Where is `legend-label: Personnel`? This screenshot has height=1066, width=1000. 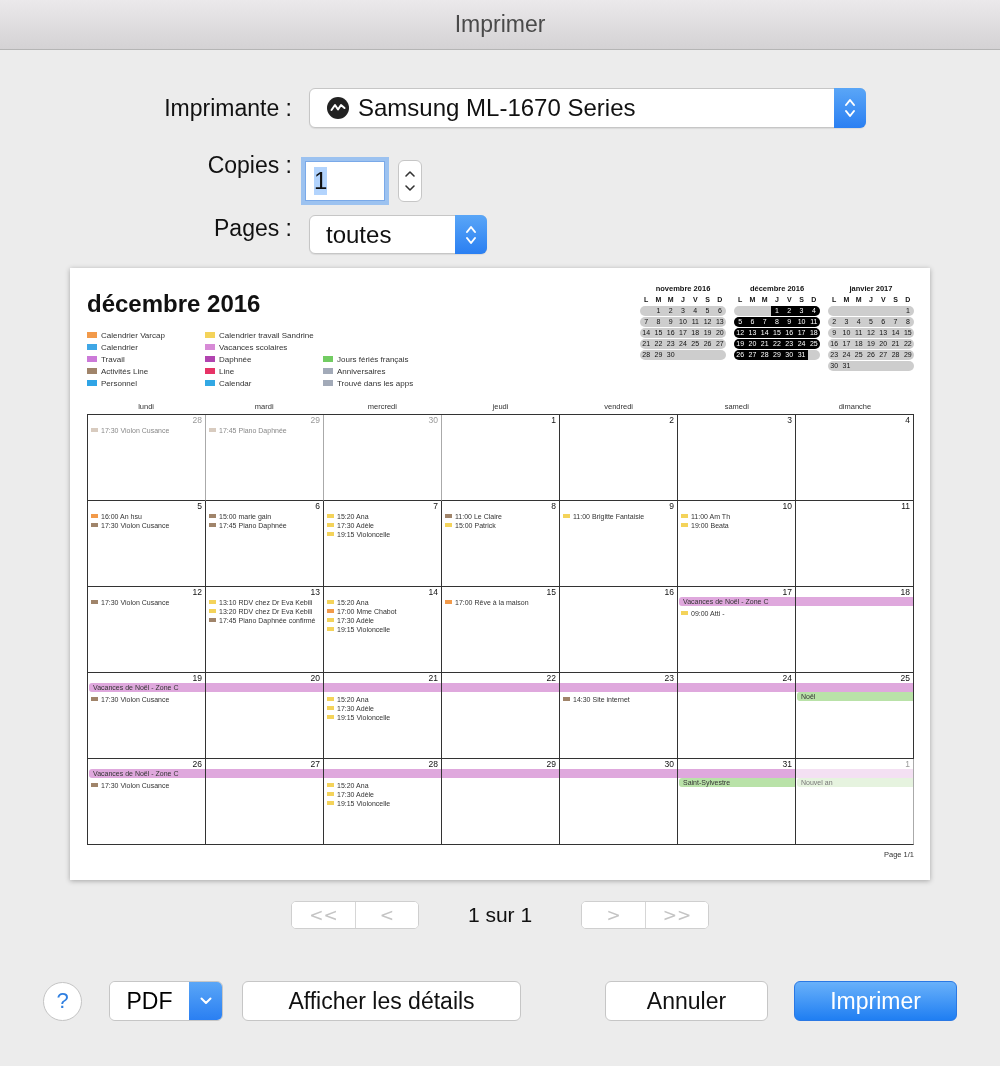
legend-label: Personnel is located at coordinates (119, 383).